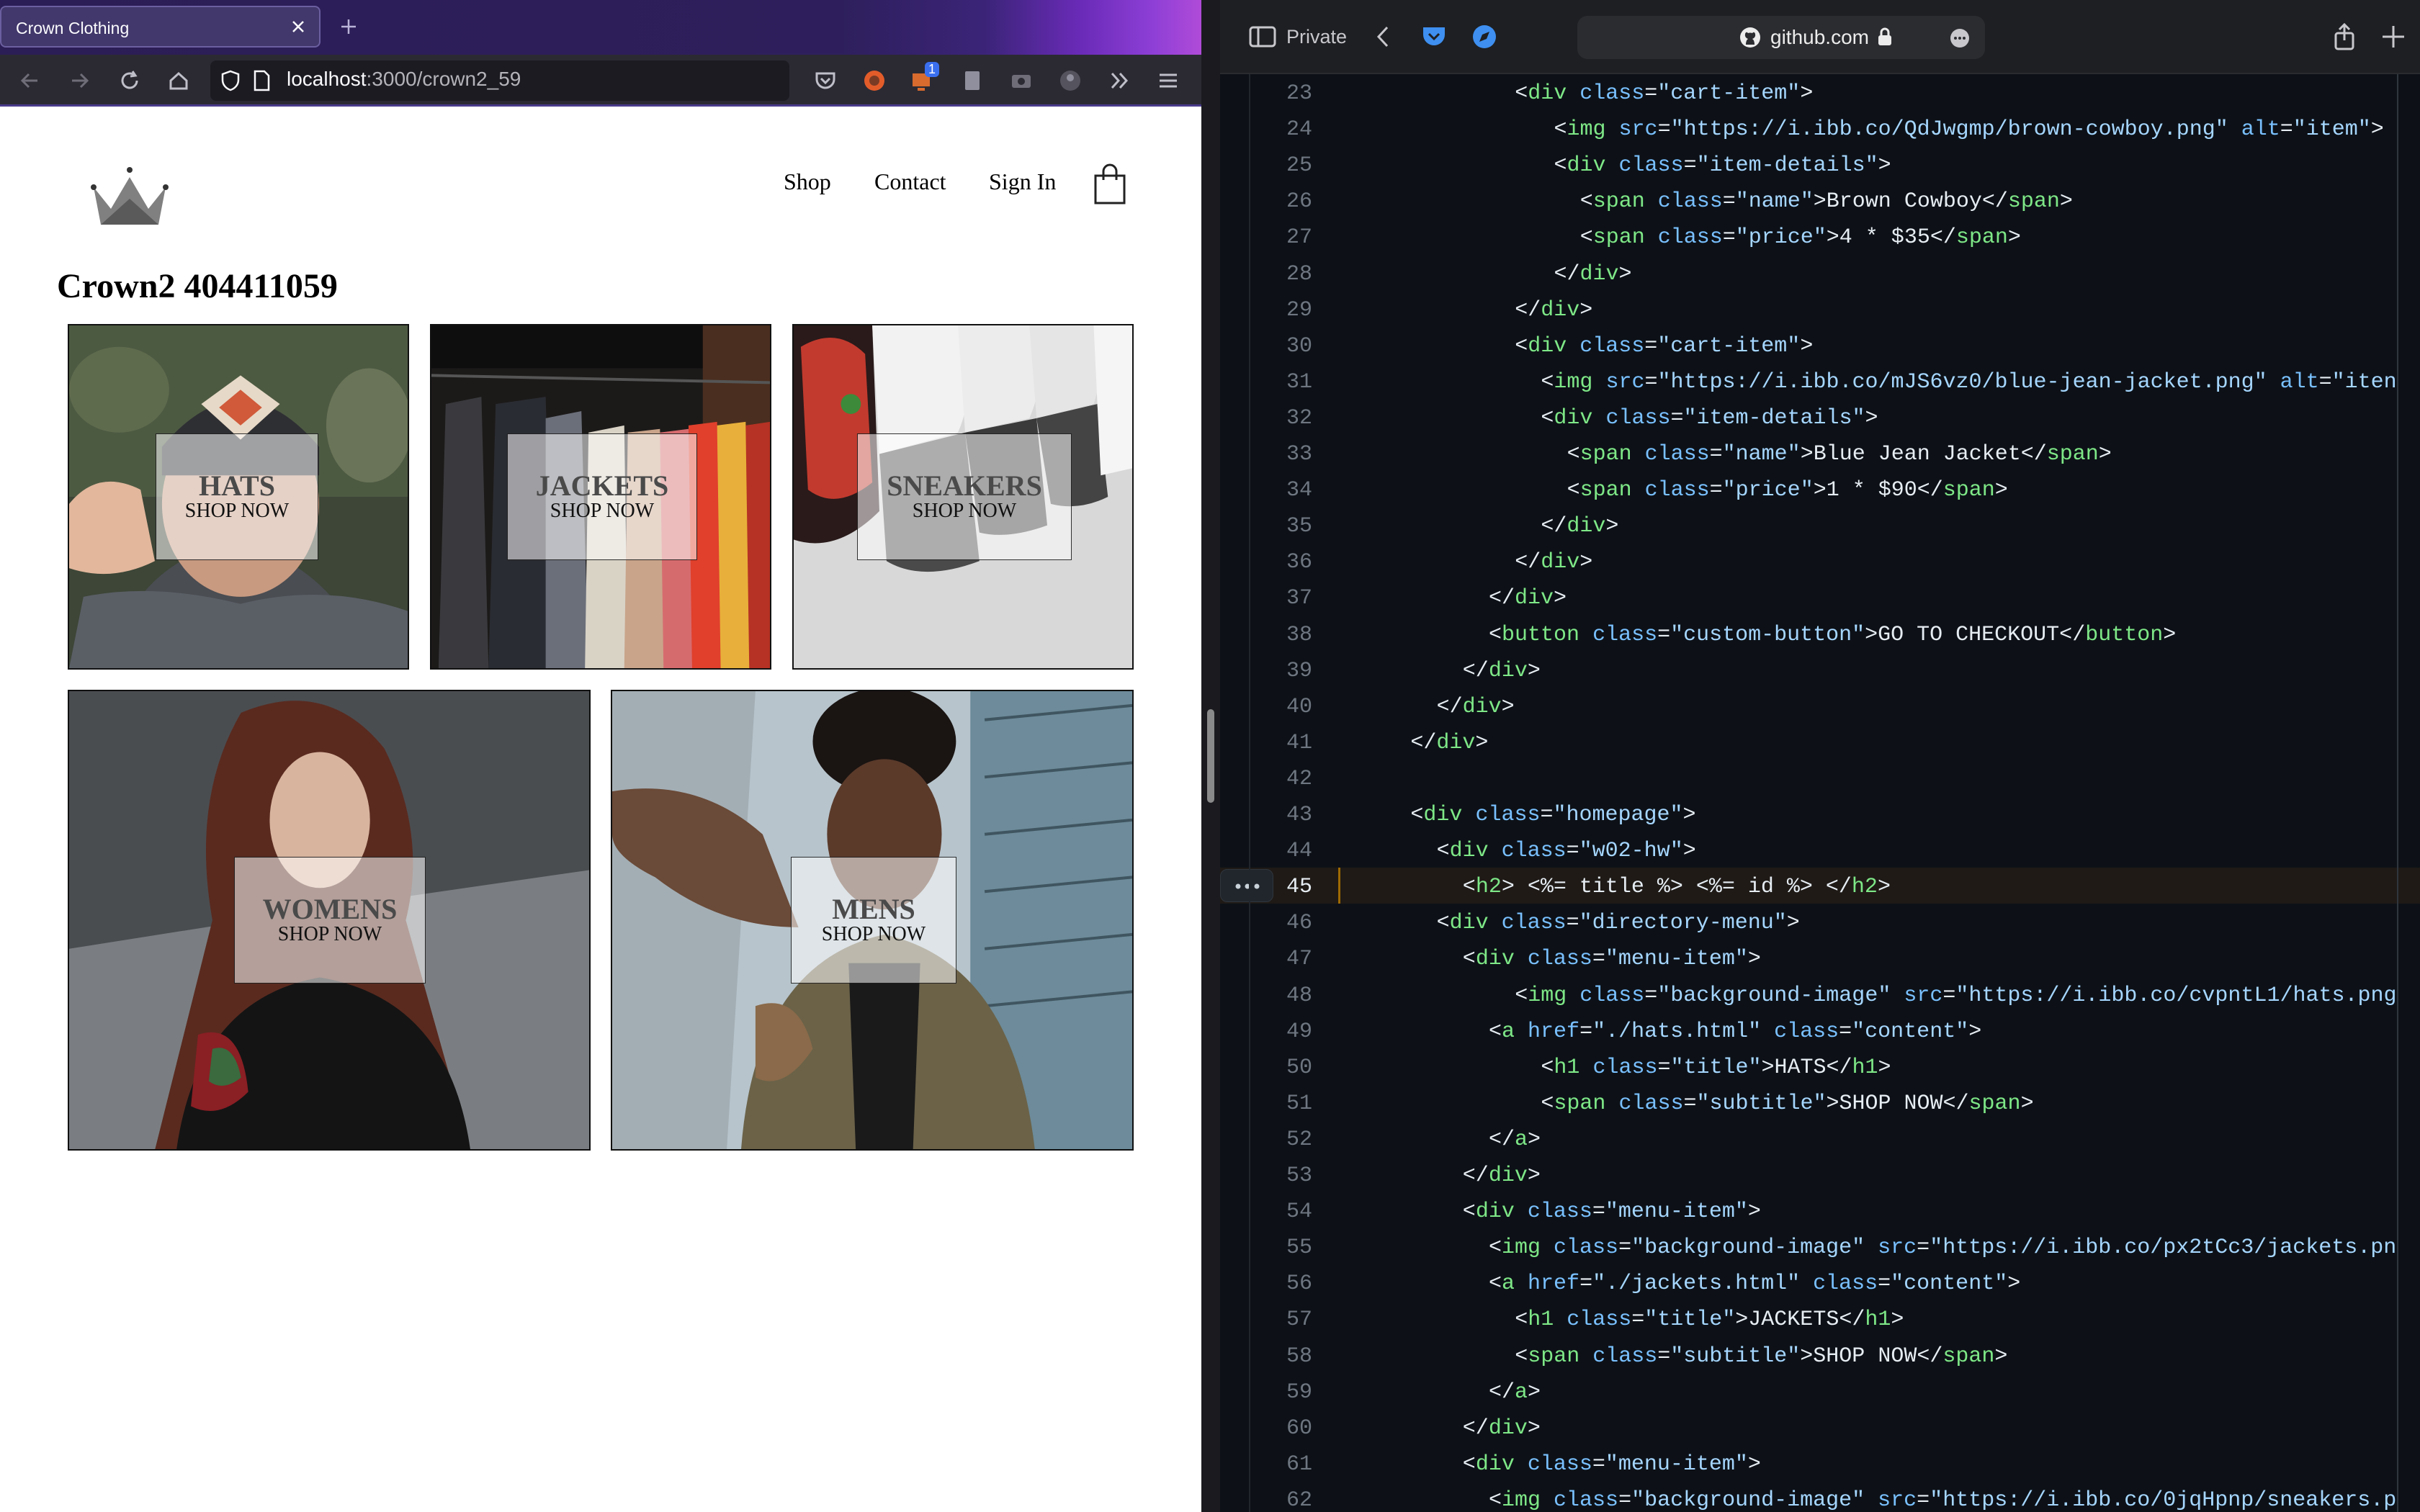 This screenshot has height=1512, width=2420. I want to click on forward-icon, so click(79, 80).